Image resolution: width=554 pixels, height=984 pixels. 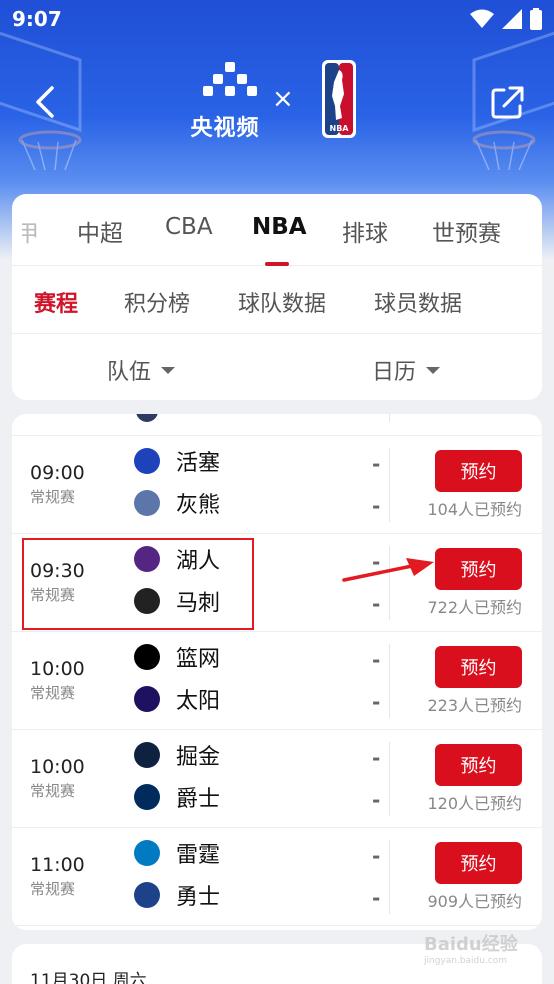 I want to click on away-team: 灰熊, so click(x=177, y=503).